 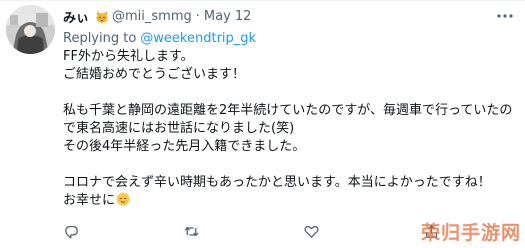 What do you see at coordinates (128, 56) in the screenshot?
I see `tweet-line: FF外から失礼します。` at bounding box center [128, 56].